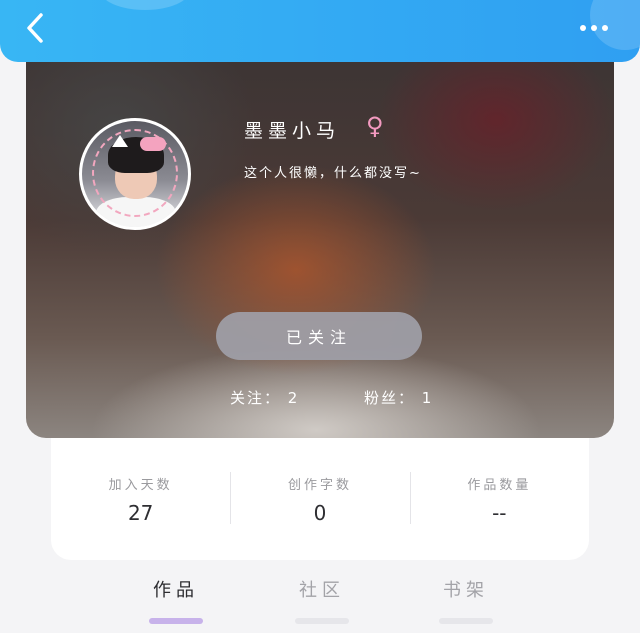 This screenshot has height=633, width=640. Describe the element at coordinates (140, 499) in the screenshot. I see `stat-join-days: 加入天数 27` at that location.